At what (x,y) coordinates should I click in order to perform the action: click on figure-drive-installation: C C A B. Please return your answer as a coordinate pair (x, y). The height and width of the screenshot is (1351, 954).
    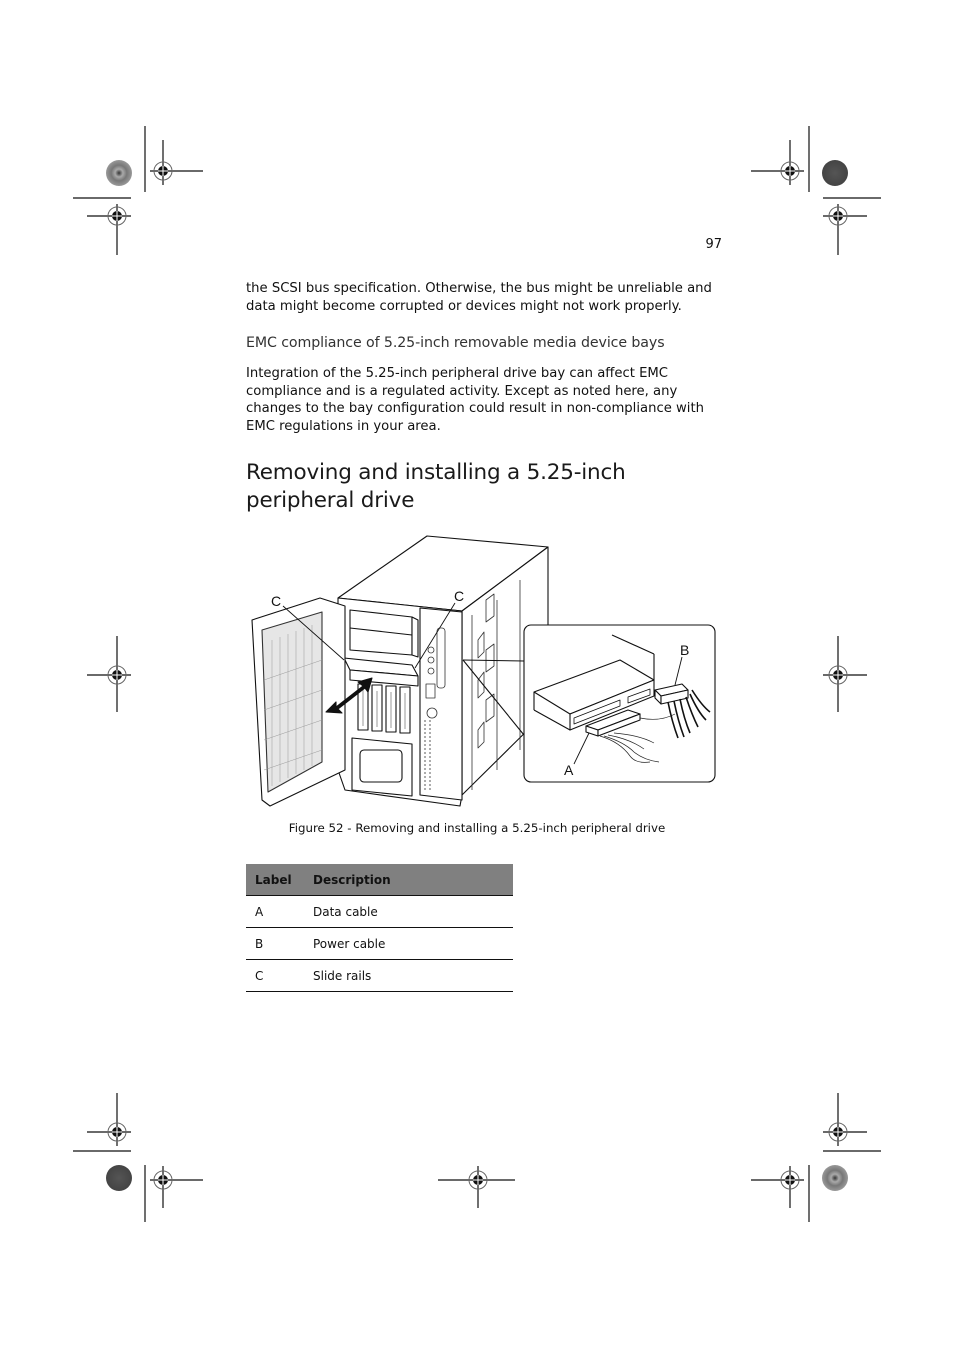
    Looking at the image, I should click on (480, 672).